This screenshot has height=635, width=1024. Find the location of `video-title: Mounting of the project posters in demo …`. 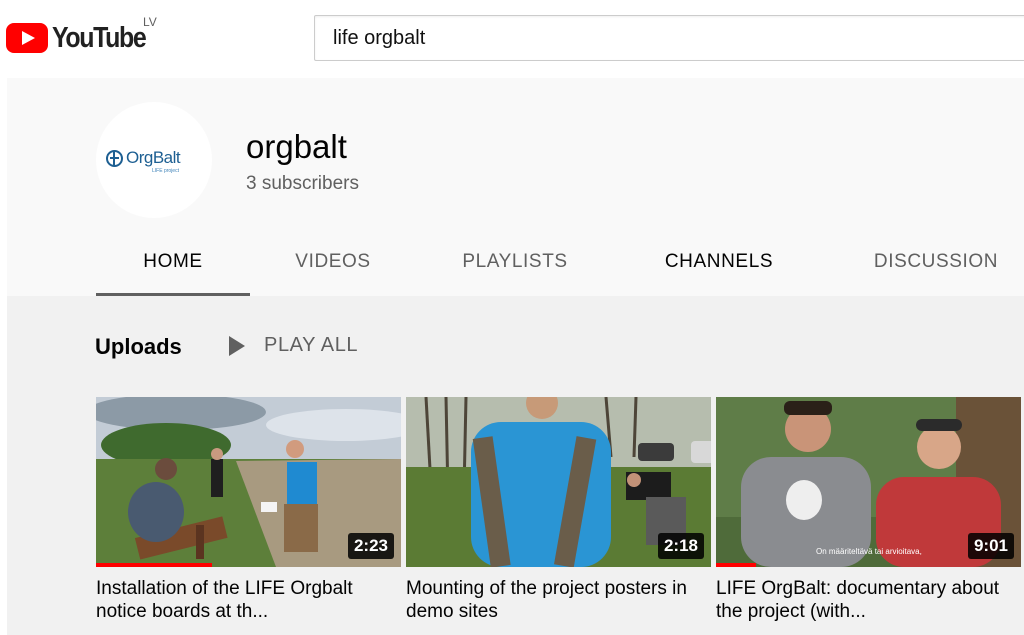

video-title: Mounting of the project posters in demo … is located at coordinates (556, 600).